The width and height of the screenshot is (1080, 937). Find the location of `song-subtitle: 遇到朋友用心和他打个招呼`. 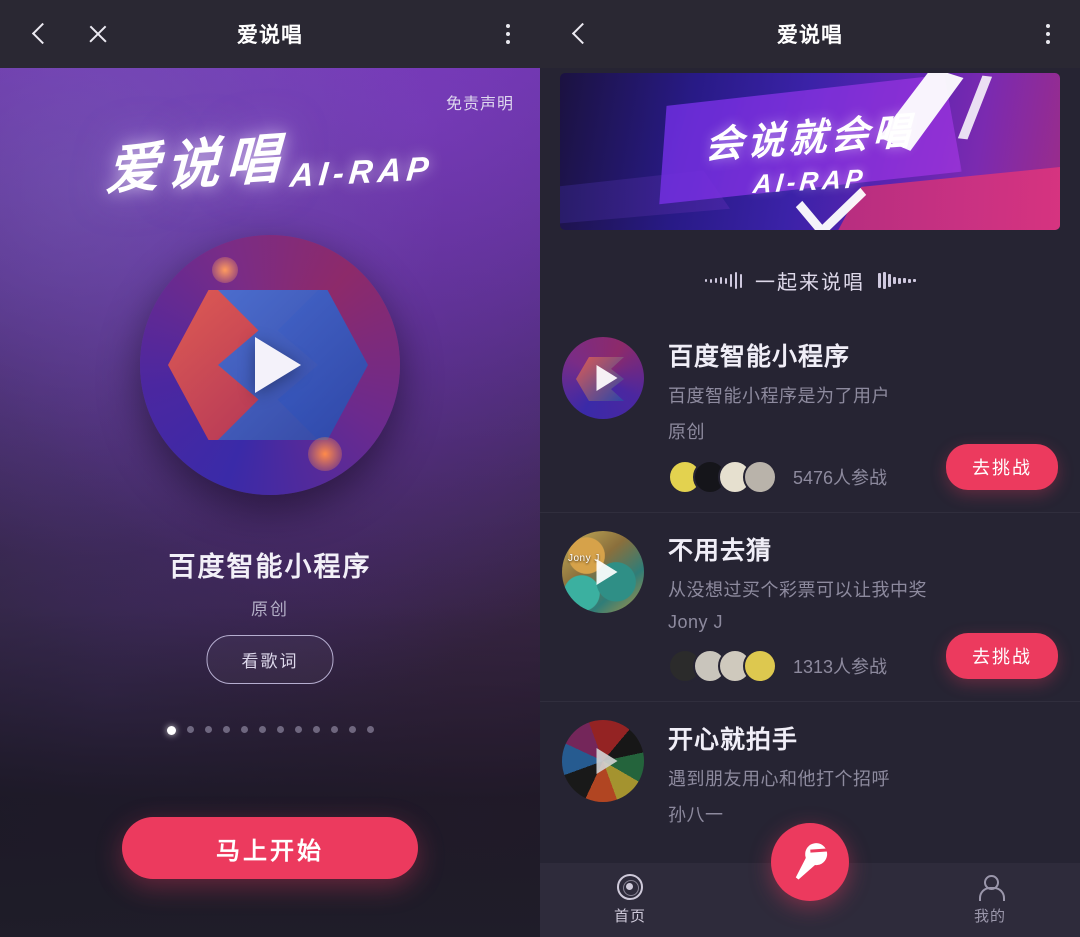

song-subtitle: 遇到朋友用心和他打个招呼 is located at coordinates (779, 779).